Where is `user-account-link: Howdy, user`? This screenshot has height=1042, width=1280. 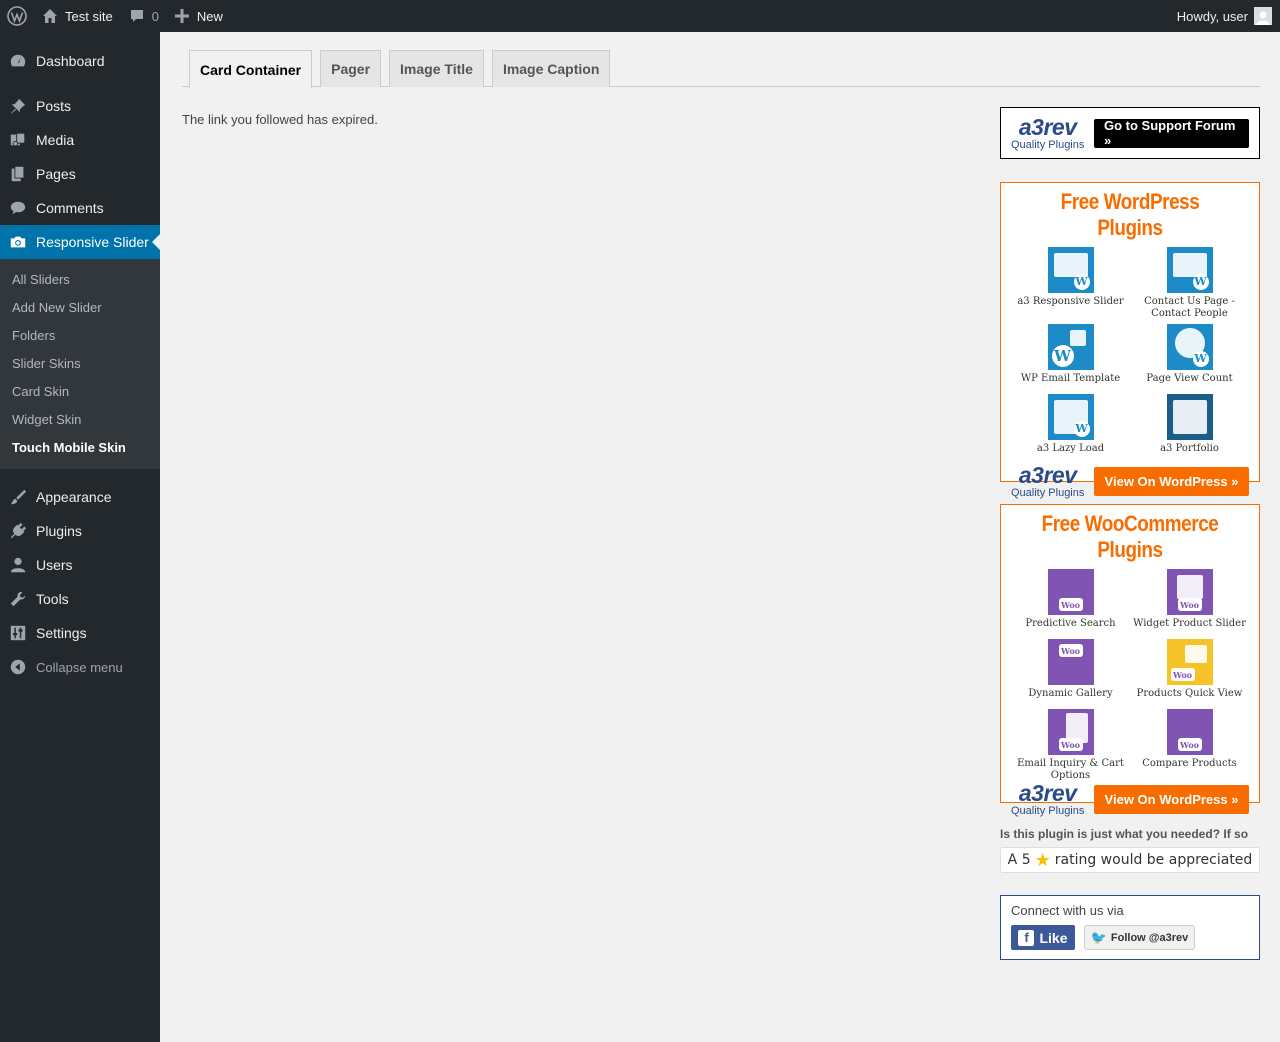
user-account-link: Howdy, user is located at coordinates (1224, 16).